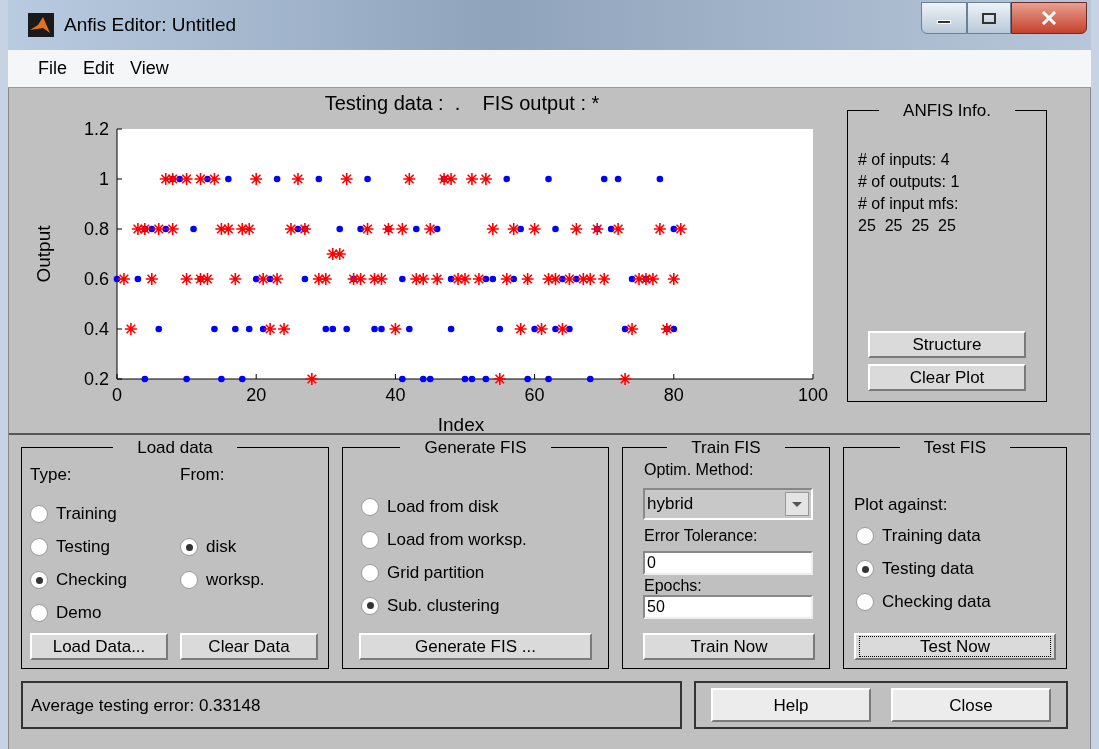 The image size is (1099, 749). What do you see at coordinates (909, 182) in the screenshot?
I see `info-text: # of outputs: 1` at bounding box center [909, 182].